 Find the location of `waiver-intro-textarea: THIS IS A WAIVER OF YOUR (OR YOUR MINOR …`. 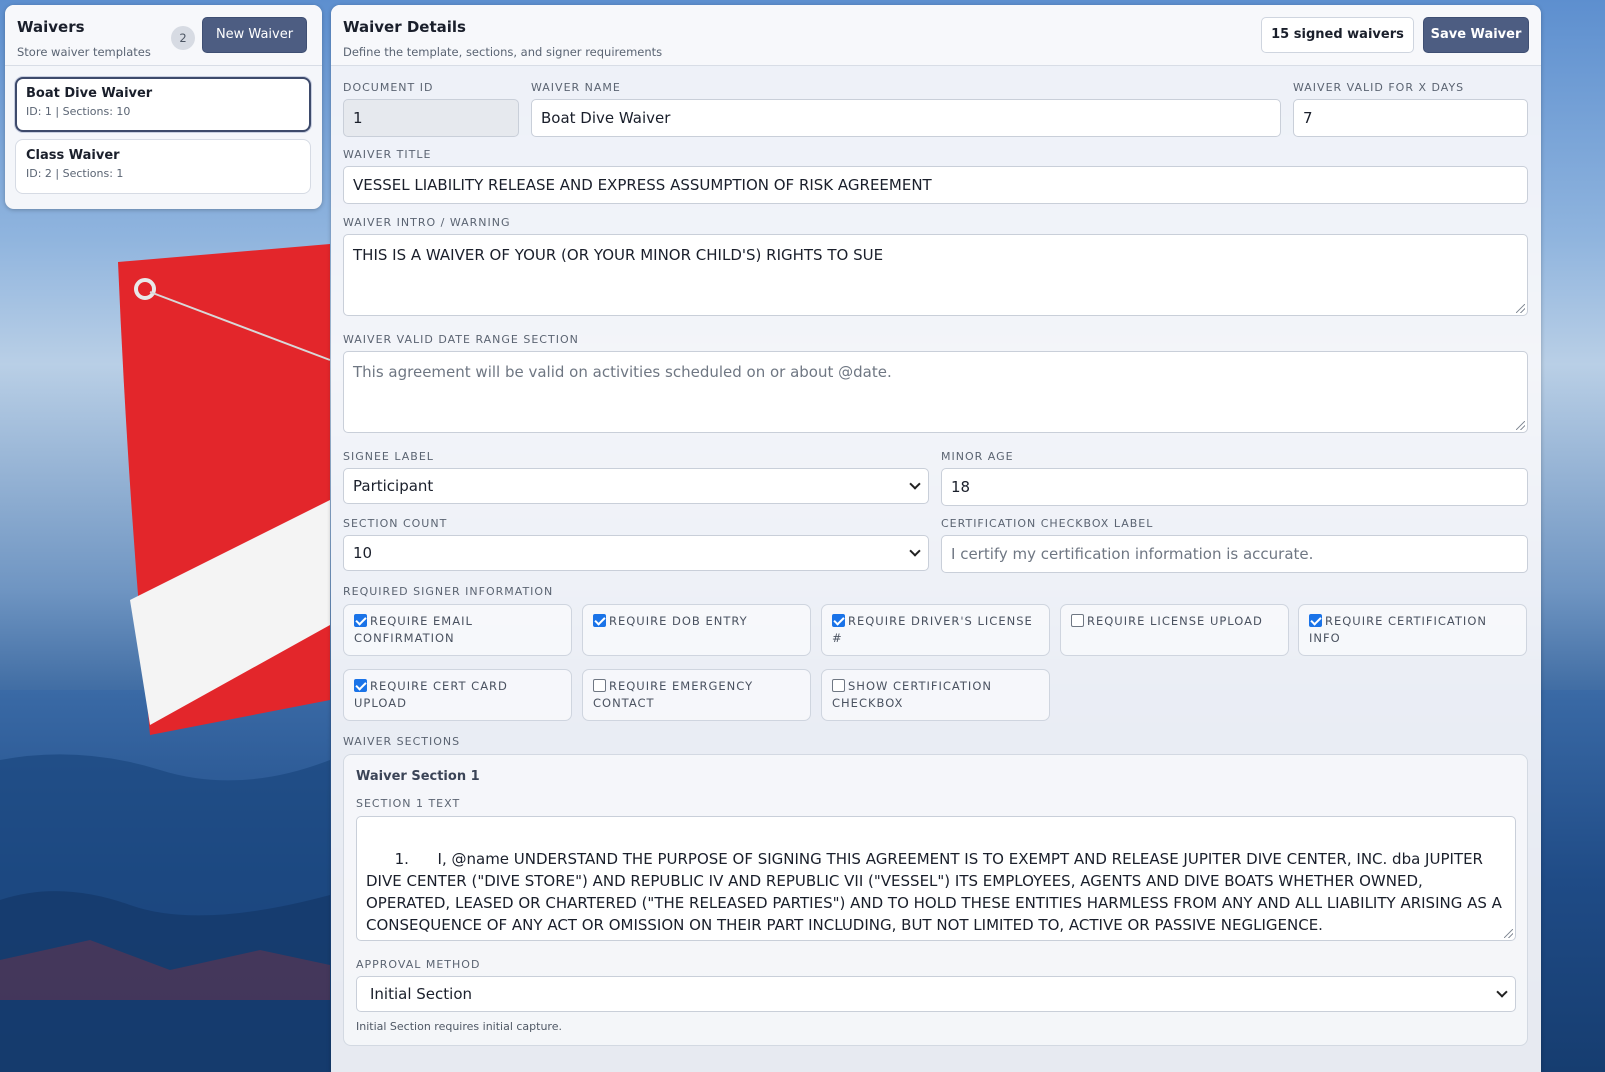

waiver-intro-textarea: THIS IS A WAIVER OF YOUR (OR YOUR MINOR … is located at coordinates (935, 275).